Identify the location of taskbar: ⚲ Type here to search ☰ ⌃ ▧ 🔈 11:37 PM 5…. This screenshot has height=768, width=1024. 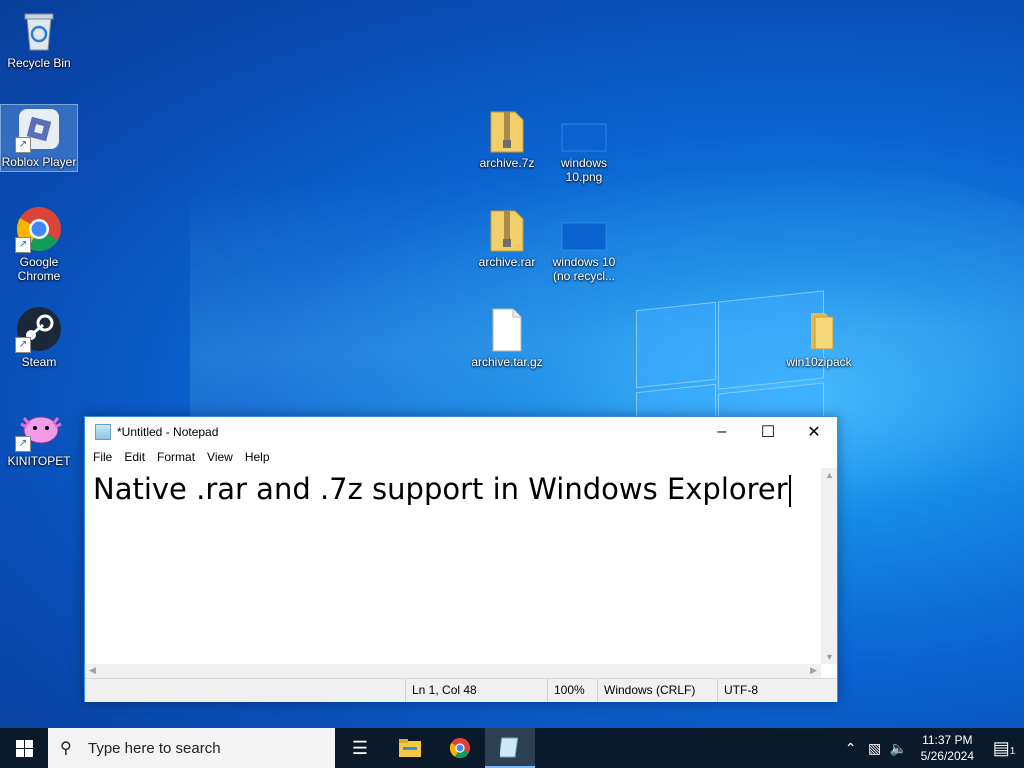
(512, 748).